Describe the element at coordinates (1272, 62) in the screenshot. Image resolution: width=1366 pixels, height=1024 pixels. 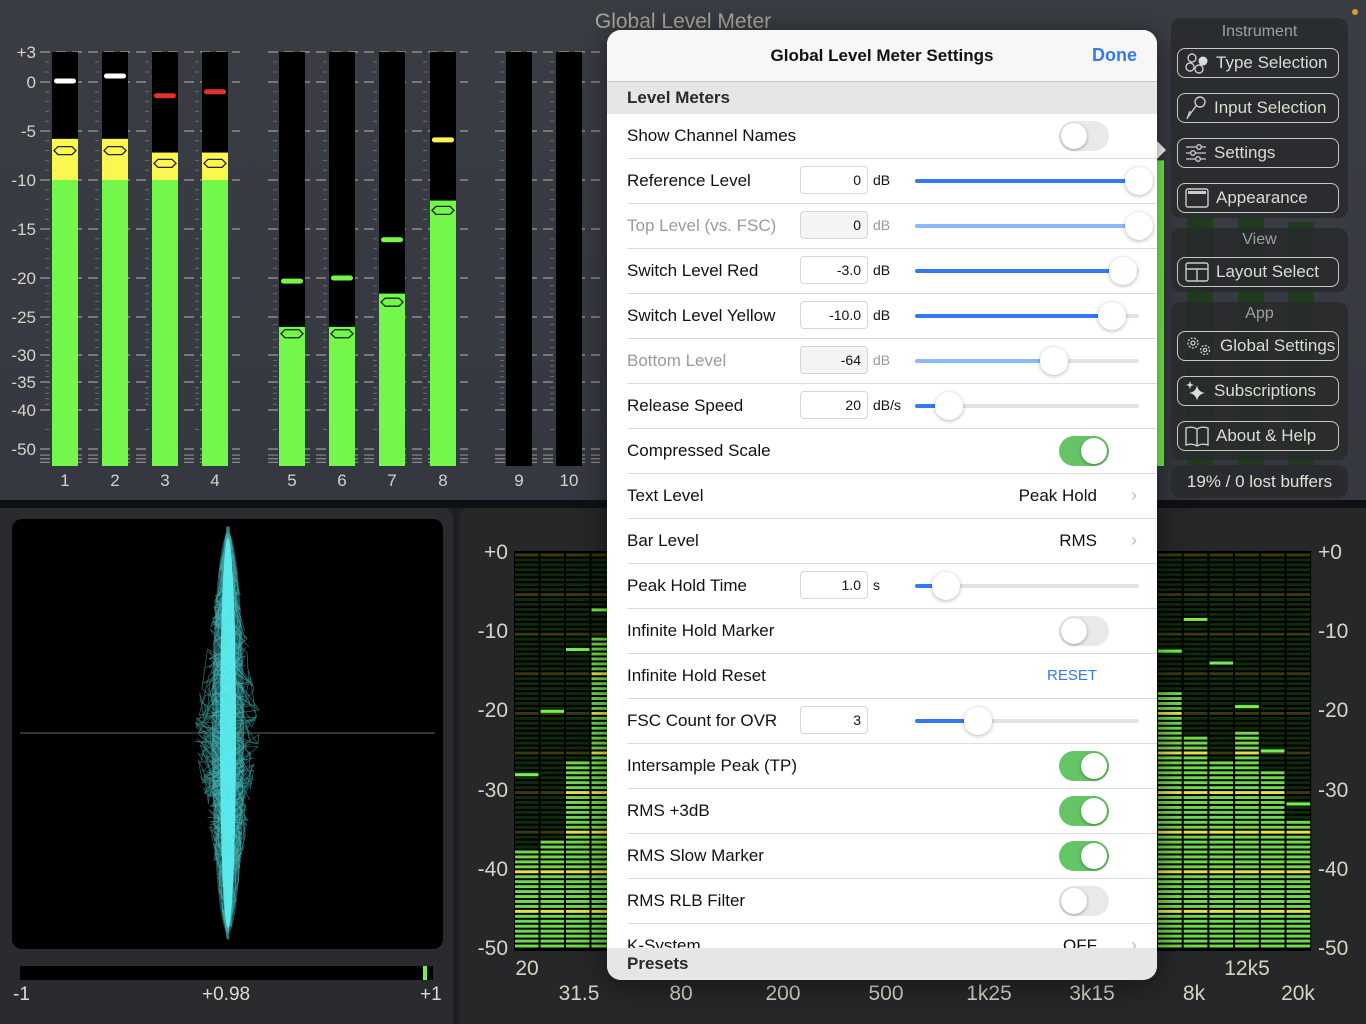
I see `button-label: Type Selection` at that location.